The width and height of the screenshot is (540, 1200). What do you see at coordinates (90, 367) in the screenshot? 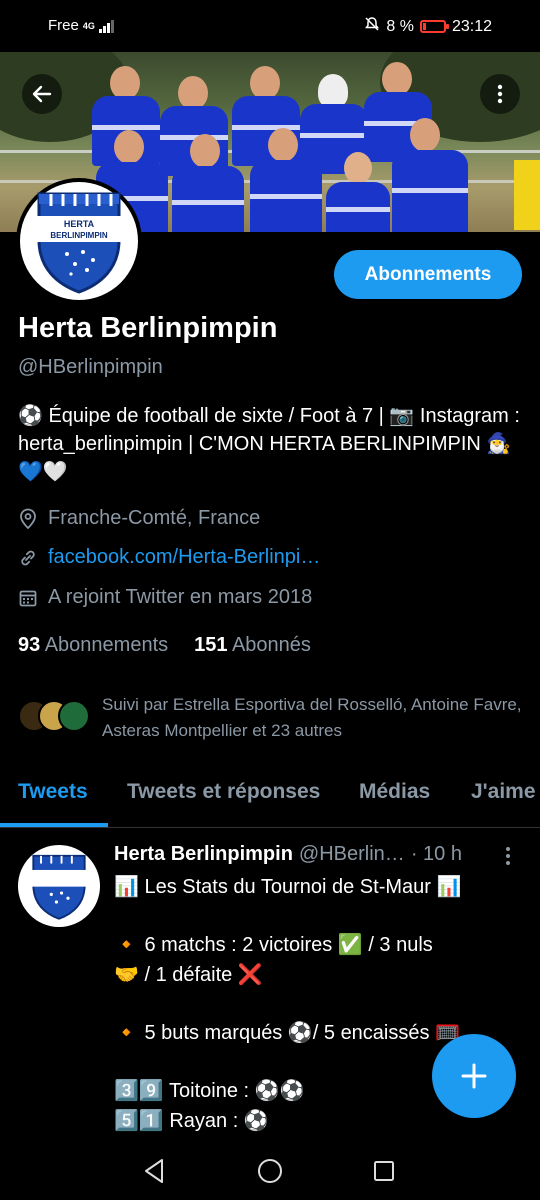
I see `profile-handle: @HBerlinpimpin` at bounding box center [90, 367].